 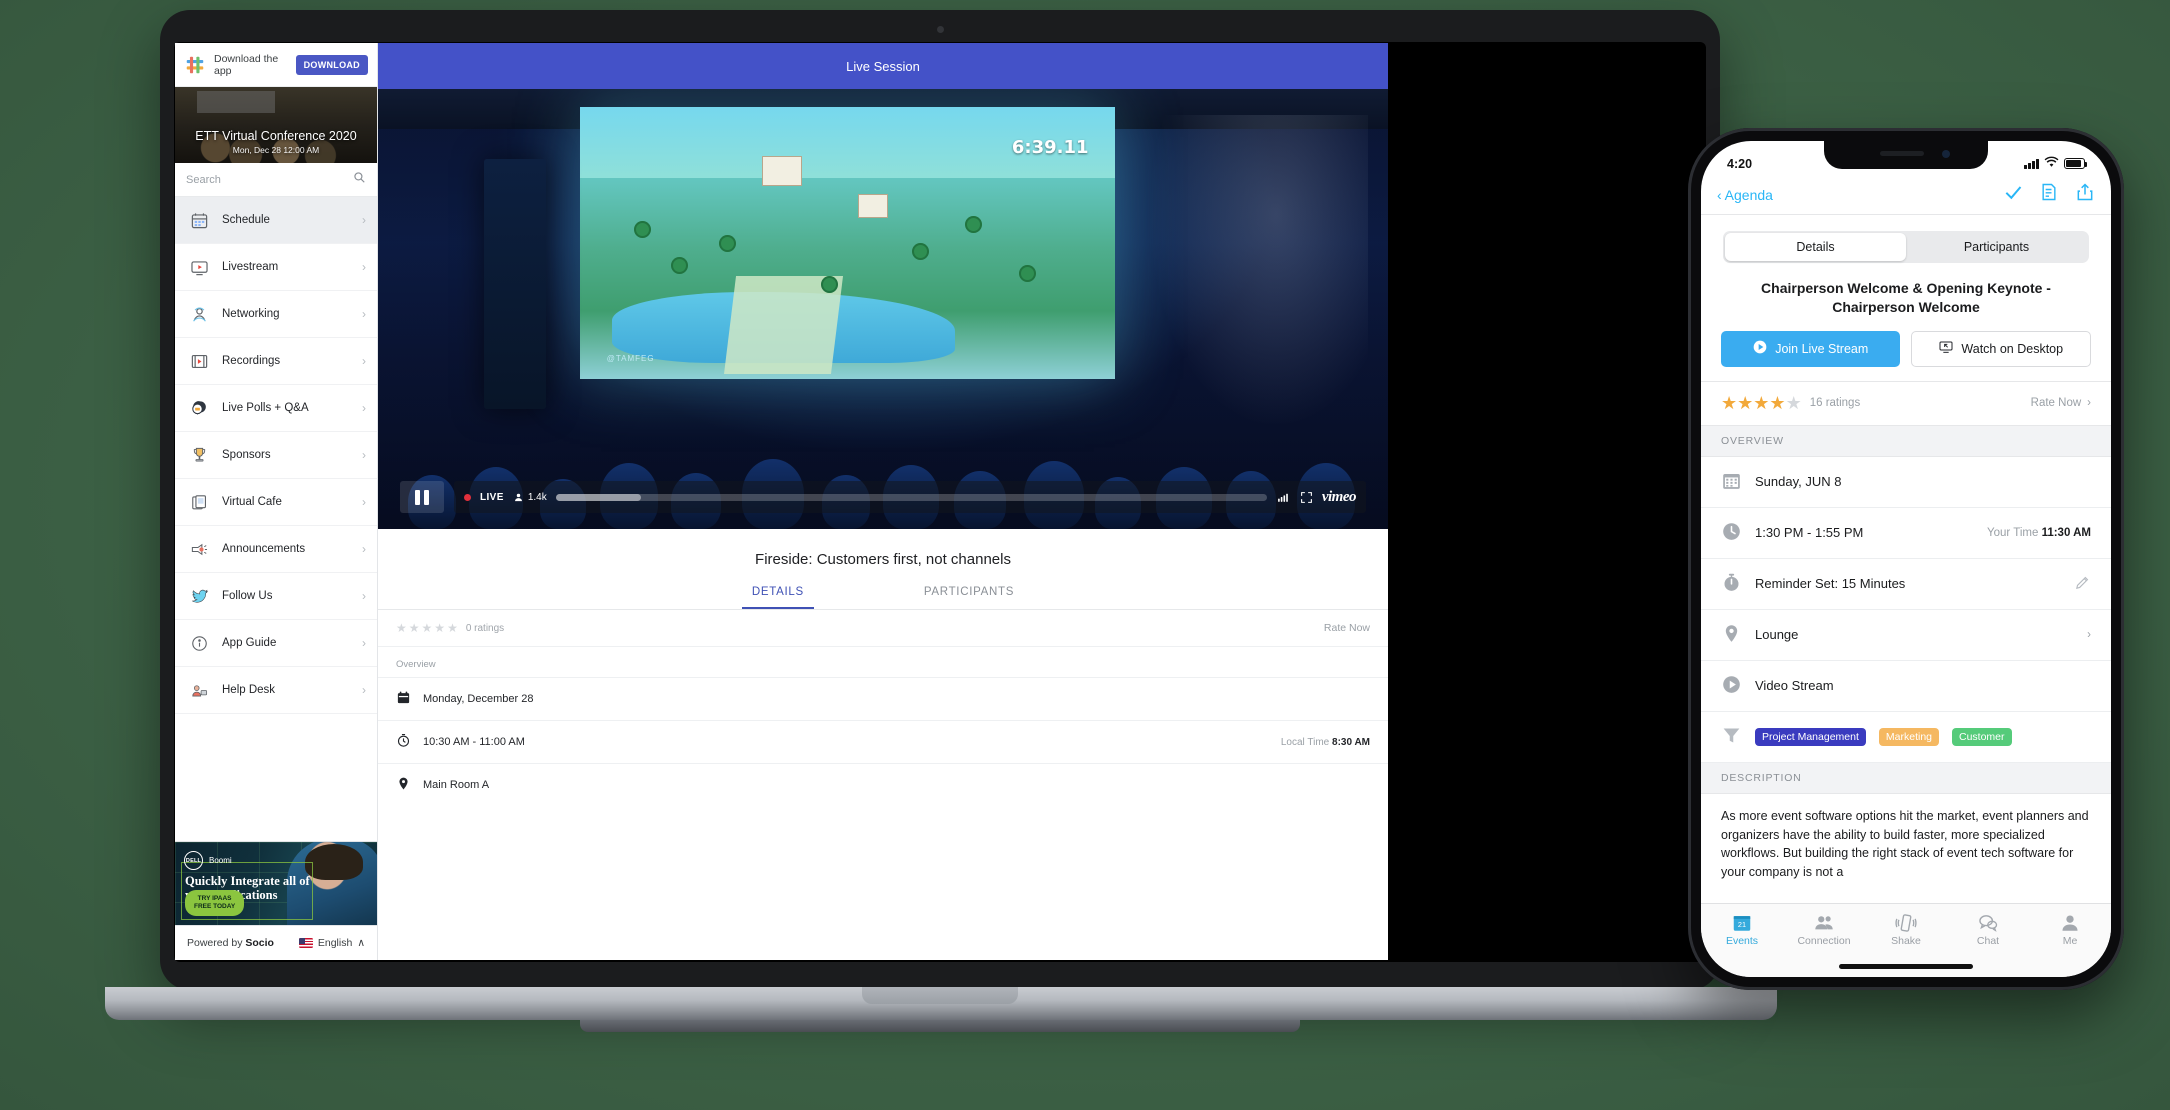 What do you see at coordinates (276, 643) in the screenshot?
I see `sidebar-item-app-guide: App Guide ›` at bounding box center [276, 643].